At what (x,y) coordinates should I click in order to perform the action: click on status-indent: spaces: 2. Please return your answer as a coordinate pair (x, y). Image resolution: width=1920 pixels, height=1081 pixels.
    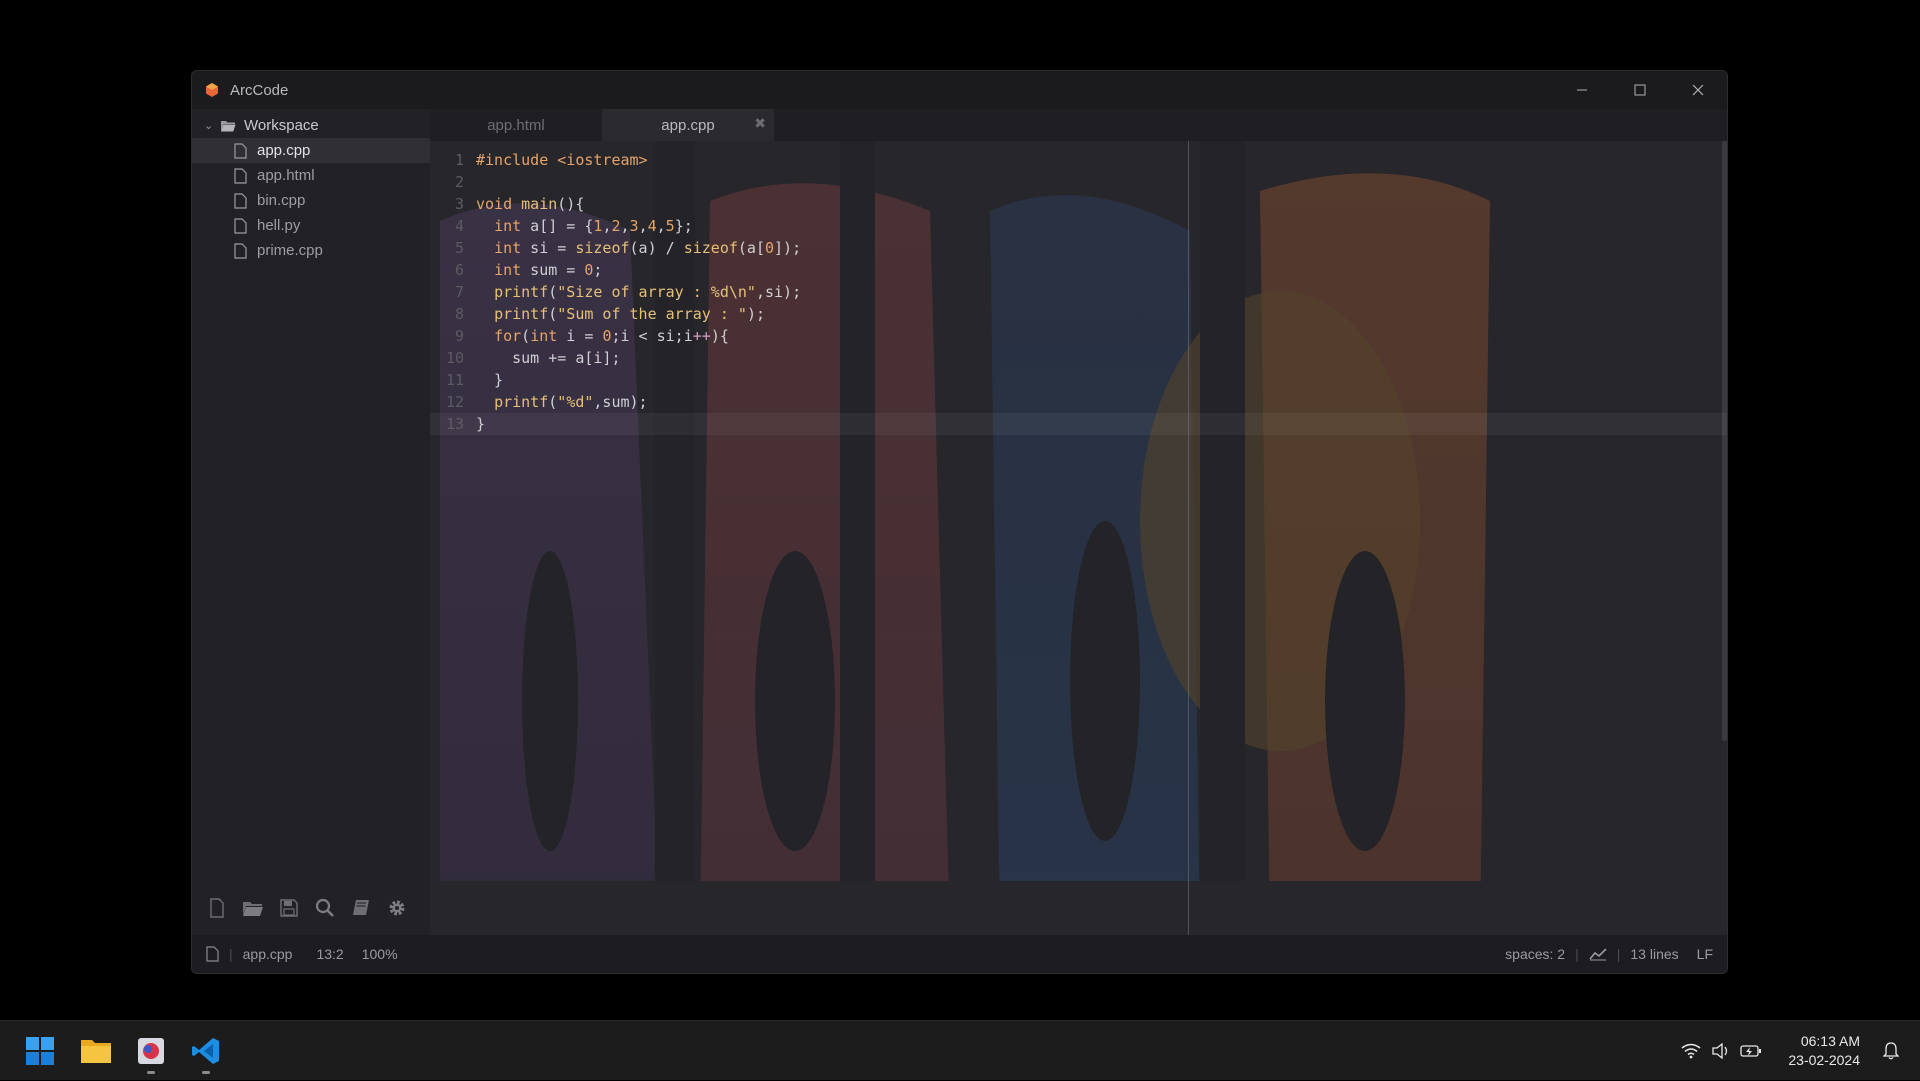
    Looking at the image, I should click on (1535, 954).